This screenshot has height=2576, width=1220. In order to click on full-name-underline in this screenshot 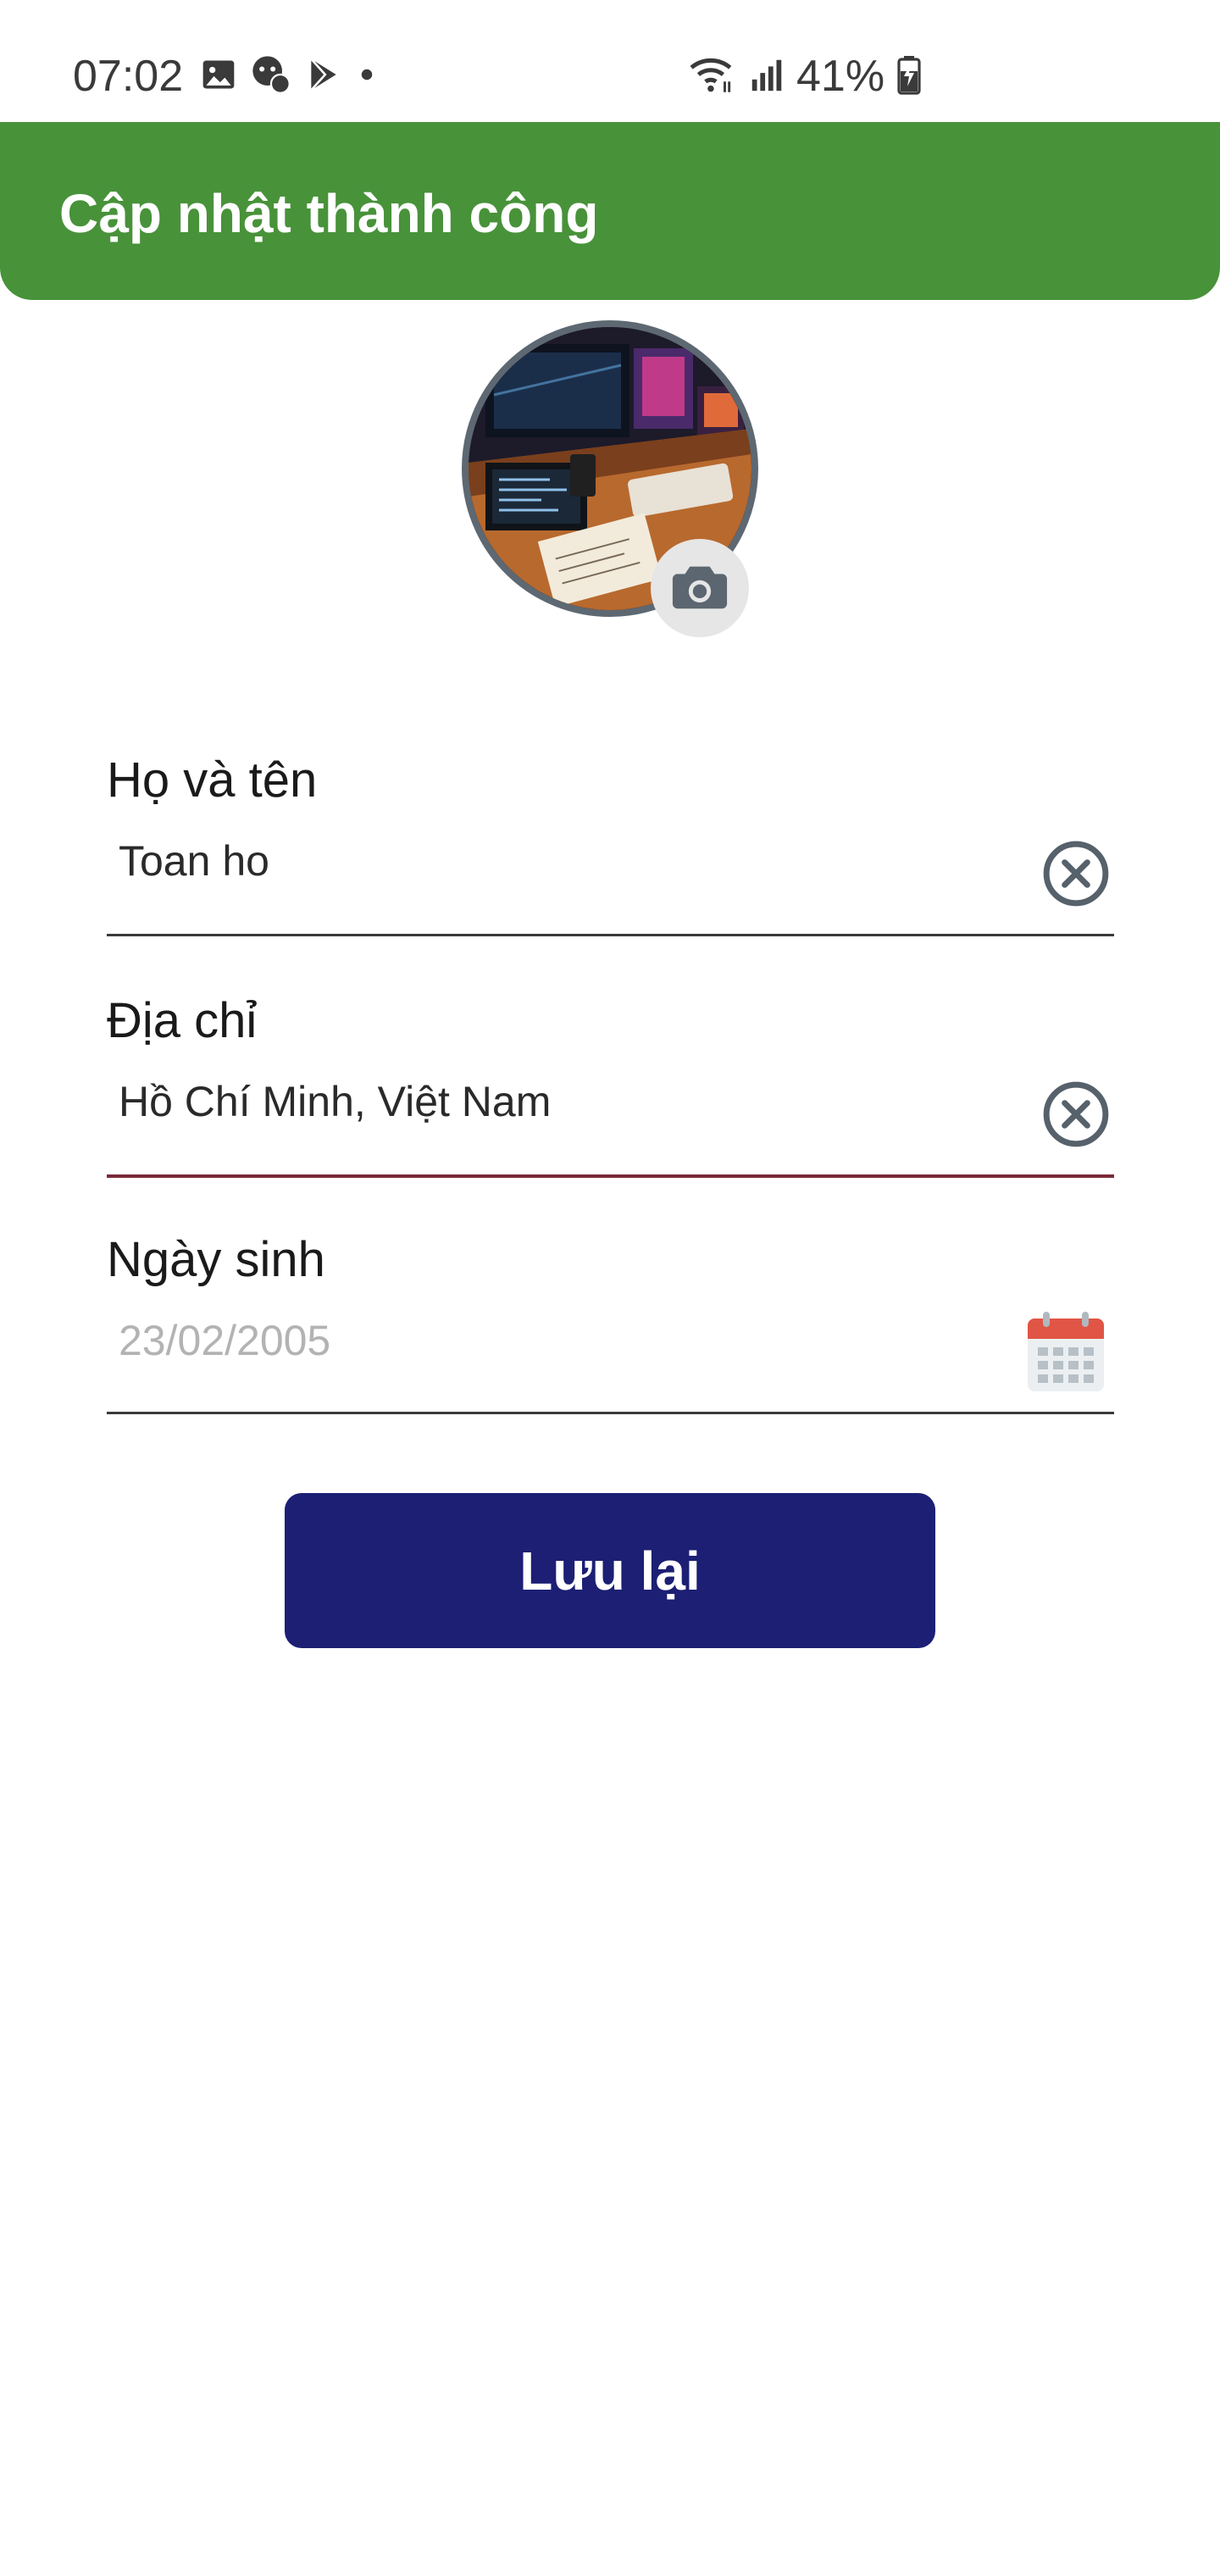, I will do `click(610, 935)`.